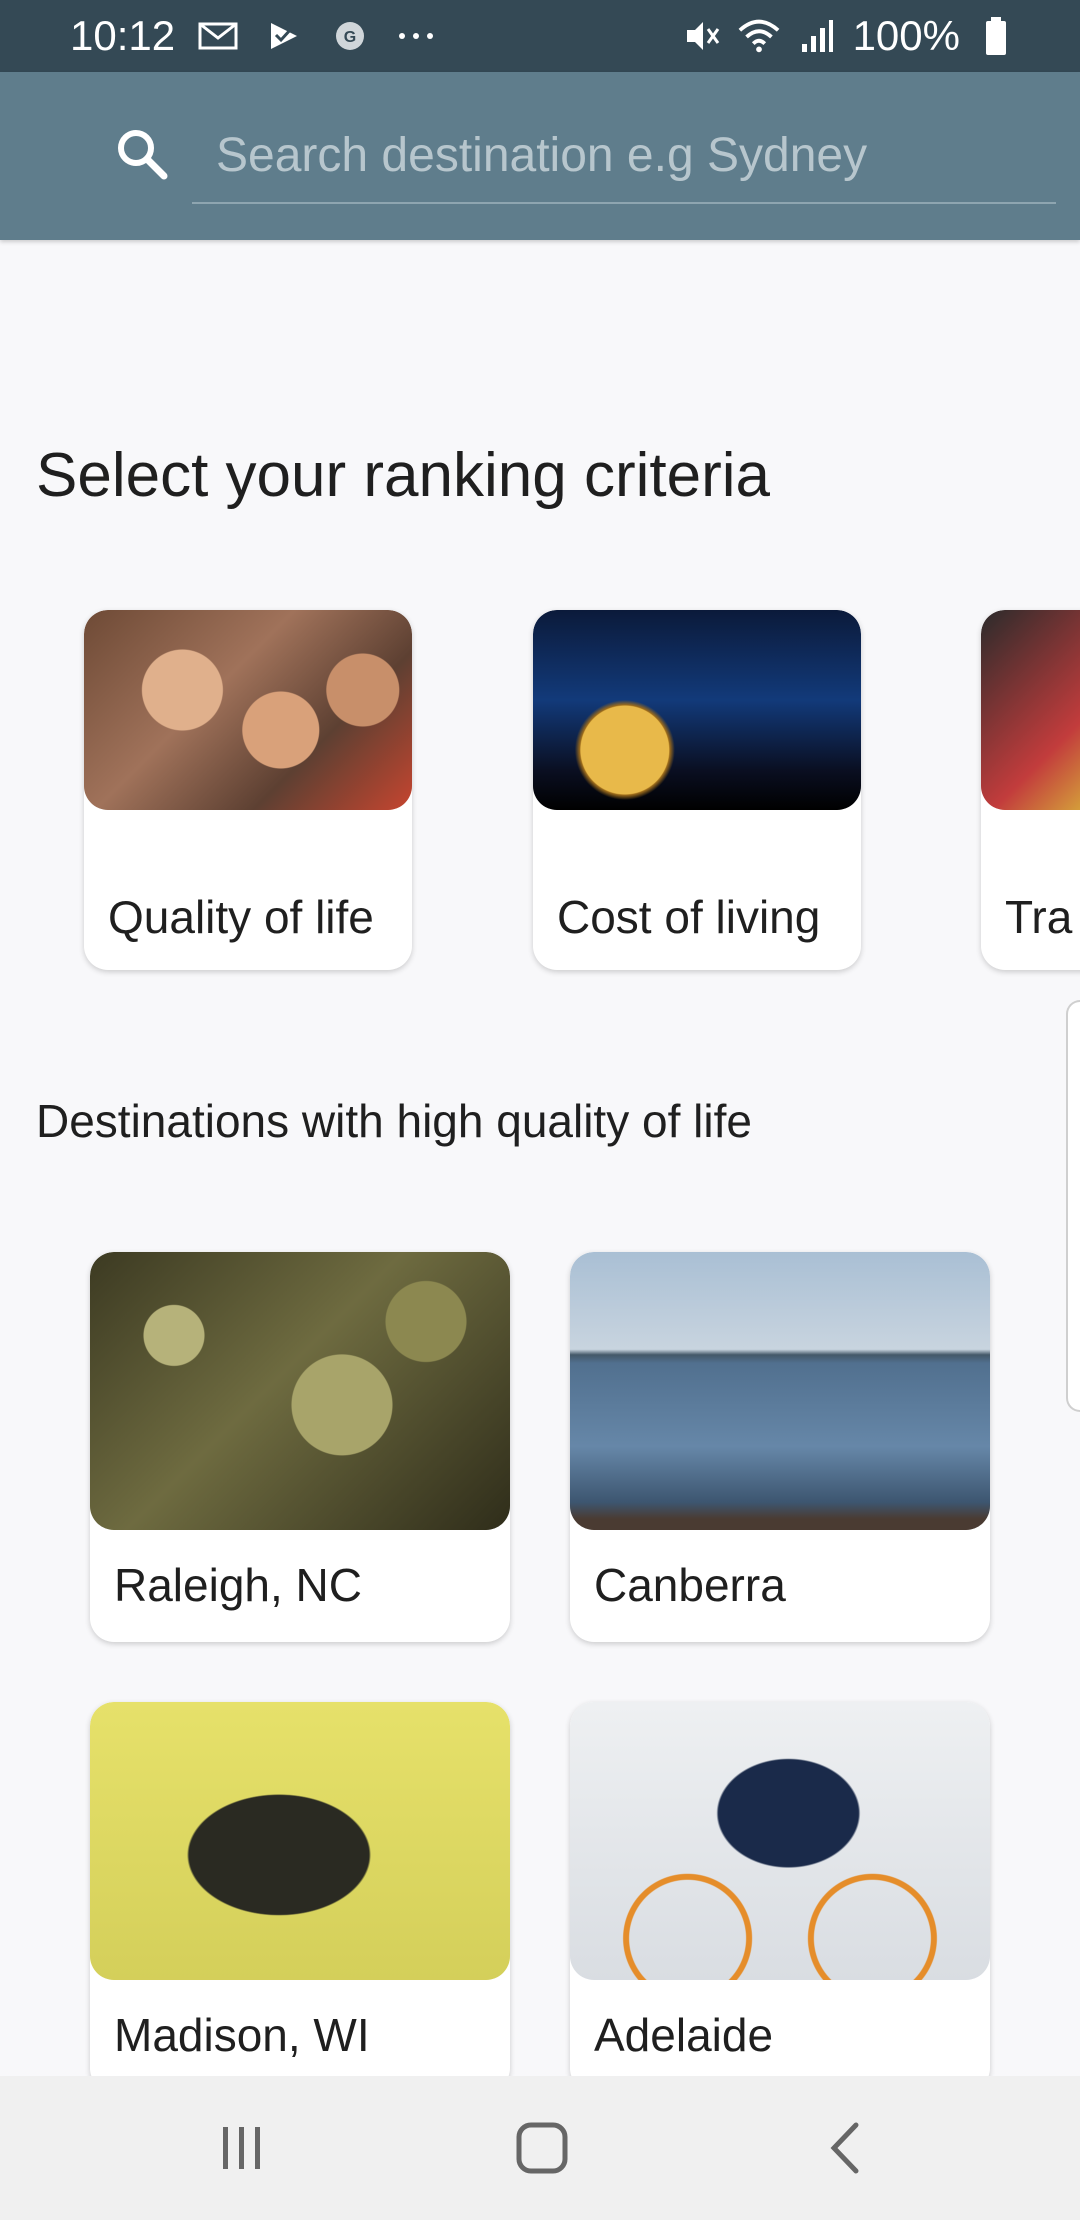  Describe the element at coordinates (241, 917) in the screenshot. I see `criteria-label: Quality of life` at that location.